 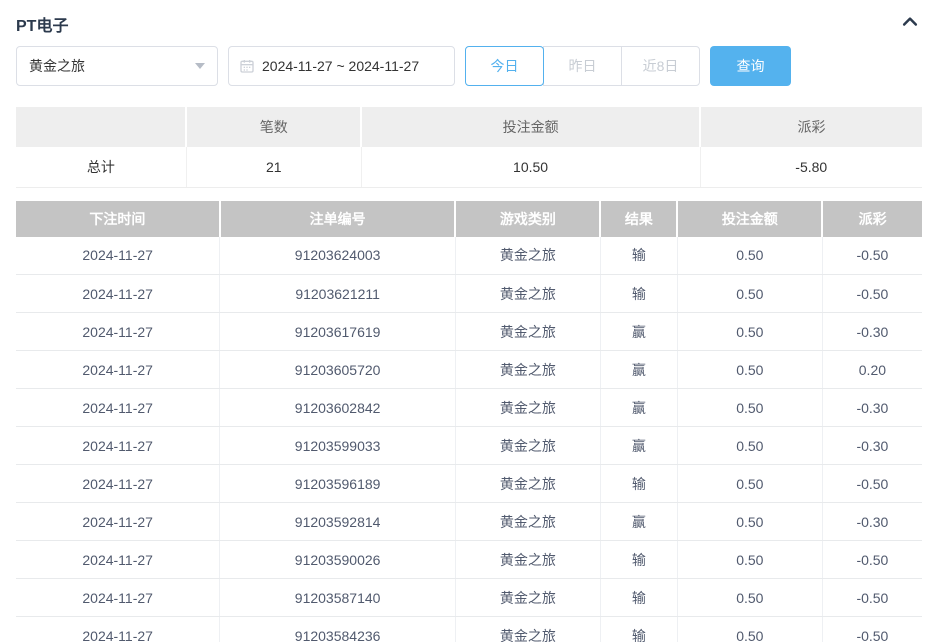 I want to click on summary-table: 笔数 投注金额 派彩 总计 21 10.50 -5.80, so click(x=469, y=147).